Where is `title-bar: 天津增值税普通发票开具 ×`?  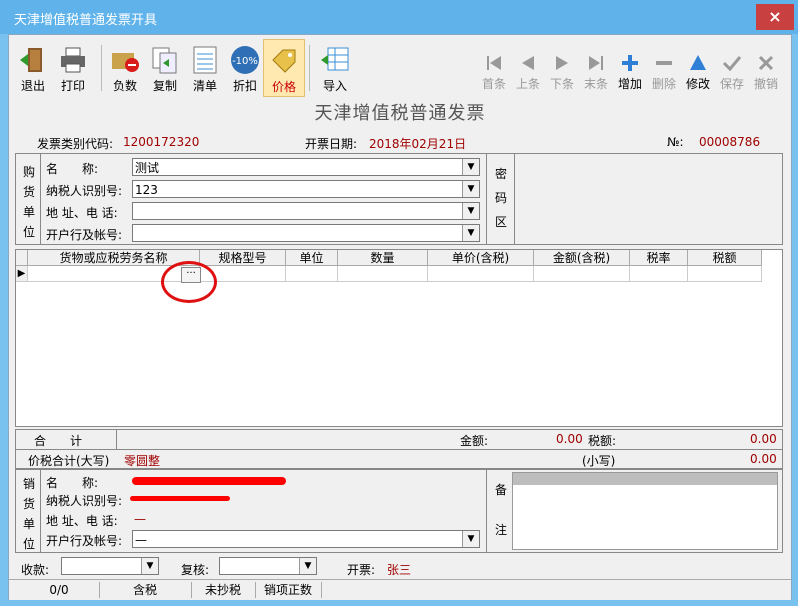 title-bar: 天津增值税普通发票开具 × is located at coordinates (399, 17).